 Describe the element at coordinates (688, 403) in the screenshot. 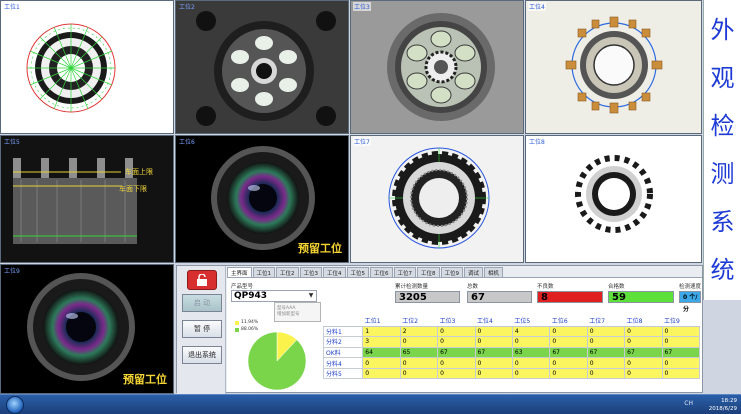

I see `language-indicator: CH` at that location.